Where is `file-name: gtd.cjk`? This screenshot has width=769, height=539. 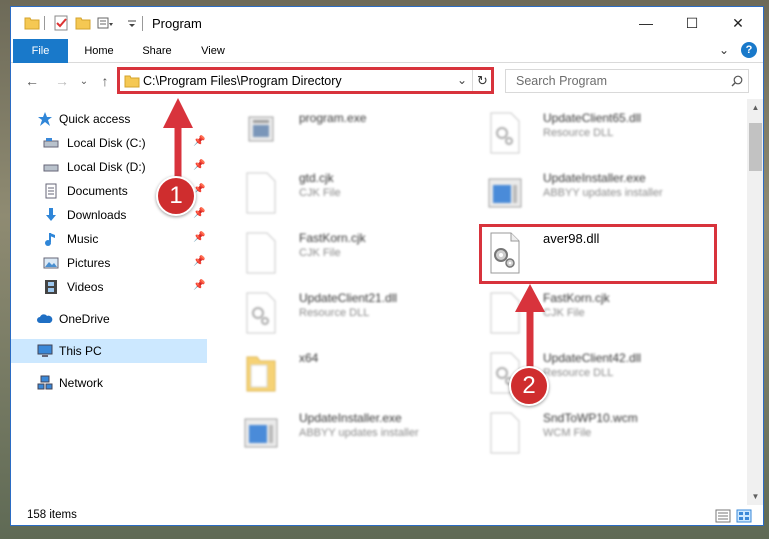 file-name: gtd.cjk is located at coordinates (316, 178).